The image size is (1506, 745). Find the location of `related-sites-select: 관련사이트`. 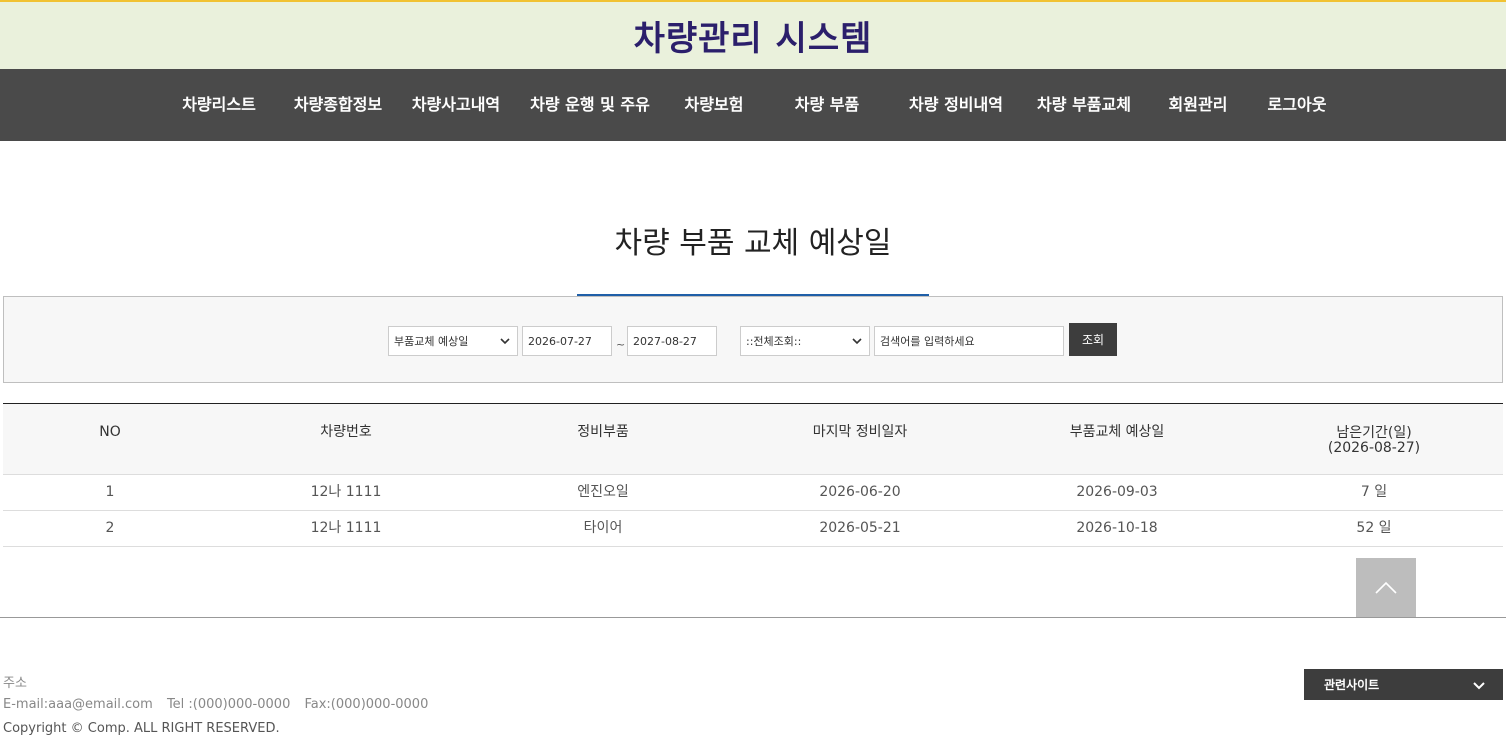

related-sites-select: 관련사이트 is located at coordinates (1403, 684).